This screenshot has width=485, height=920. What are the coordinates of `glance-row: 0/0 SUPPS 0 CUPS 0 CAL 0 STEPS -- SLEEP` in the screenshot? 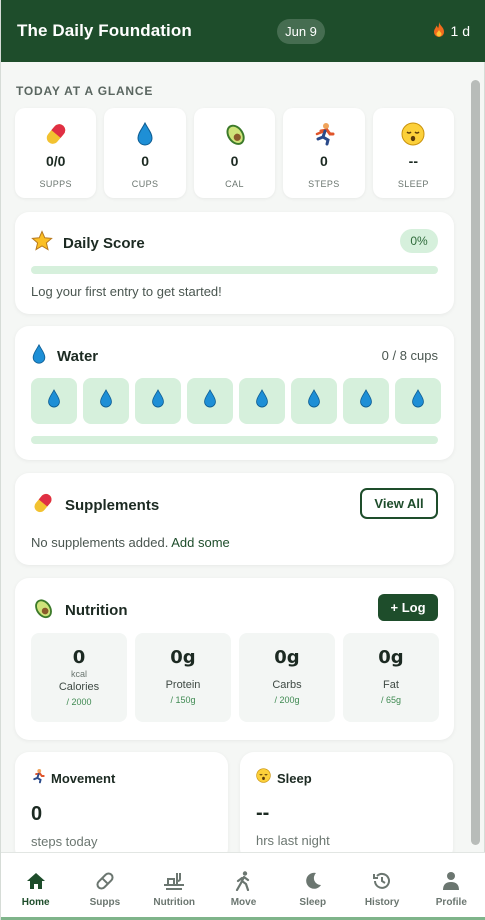 It's located at (235, 153).